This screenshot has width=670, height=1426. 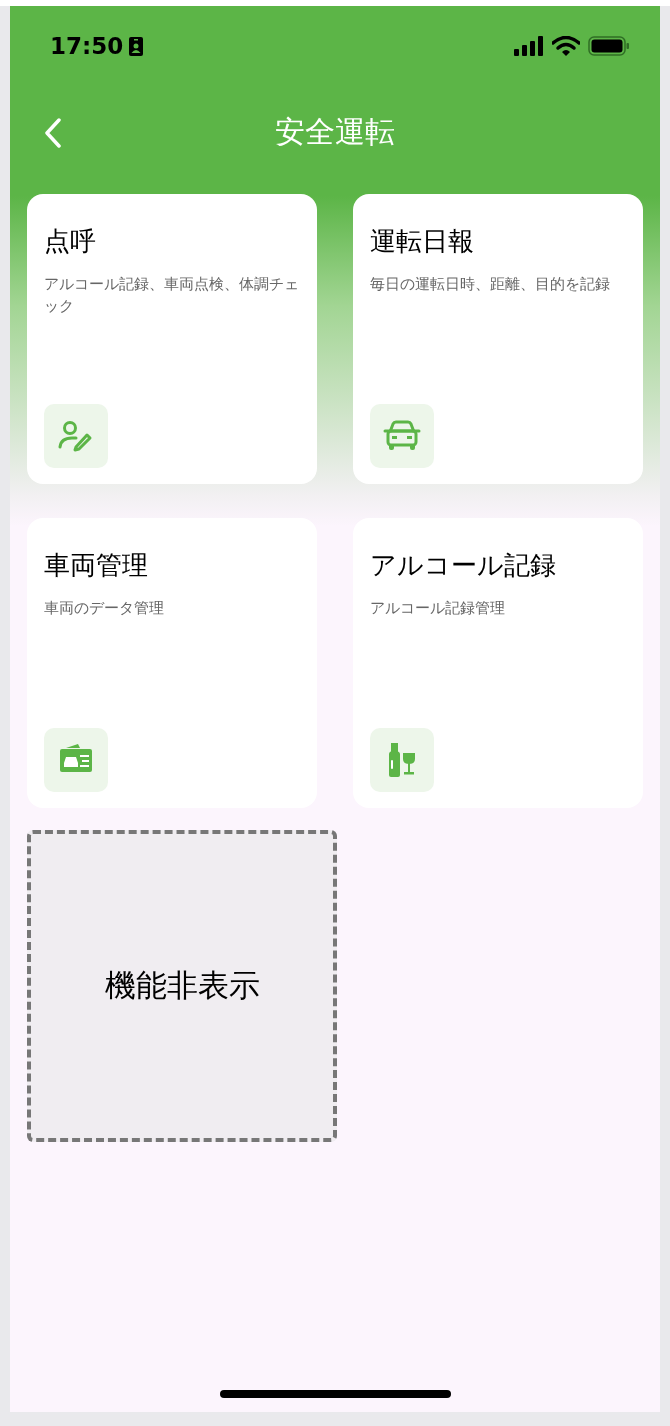 I want to click on feature-card: 運転日報 毎日の運転日時、距離、目的を記録, so click(x=498, y=339).